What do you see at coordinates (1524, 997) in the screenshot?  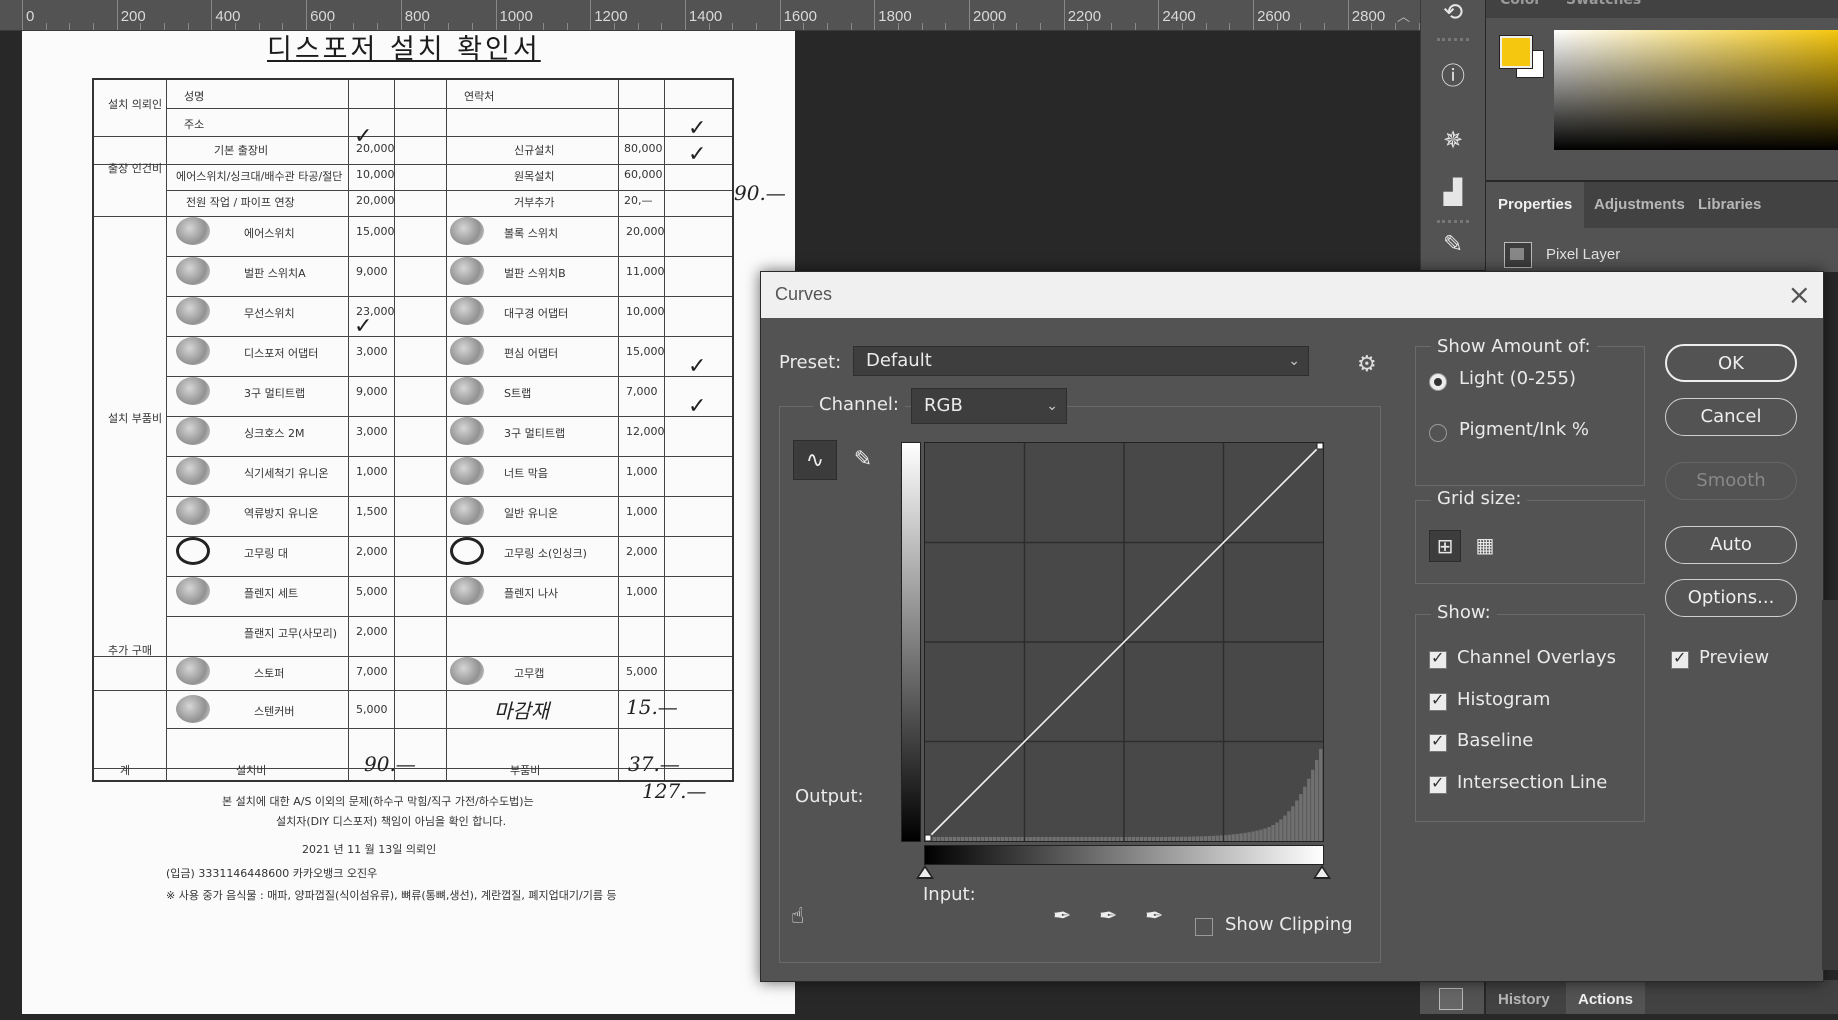 I see `tab-history: History` at bounding box center [1524, 997].